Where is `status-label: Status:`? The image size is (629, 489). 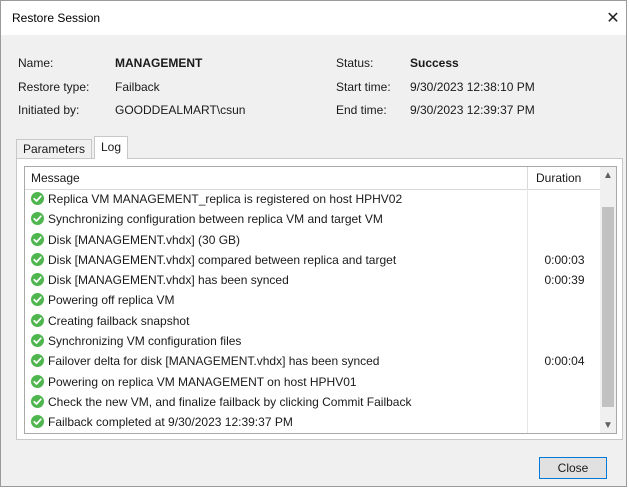
status-label: Status: is located at coordinates (355, 63).